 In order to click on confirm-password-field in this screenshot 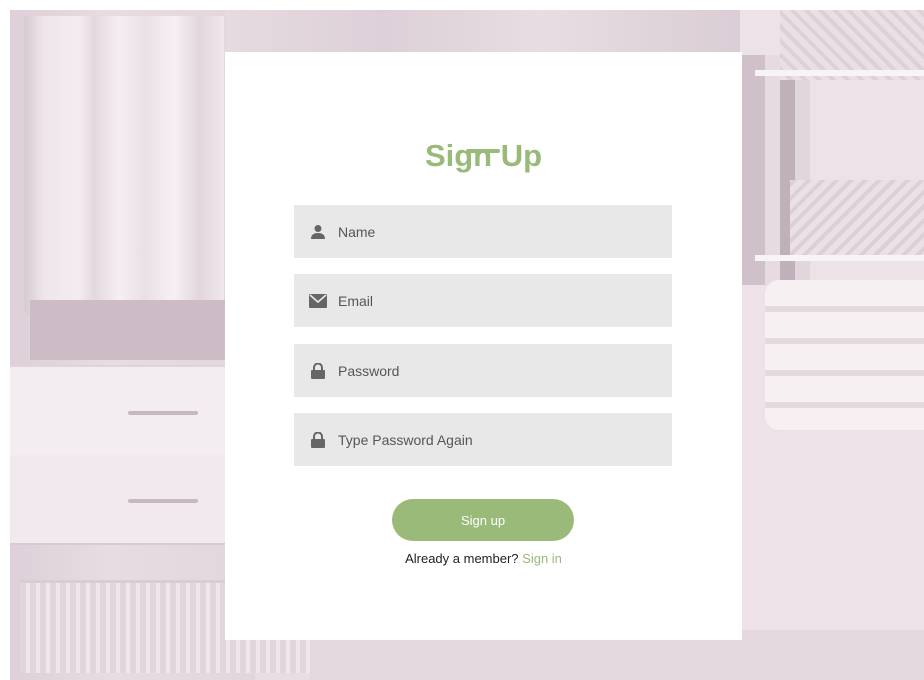, I will do `click(483, 439)`.